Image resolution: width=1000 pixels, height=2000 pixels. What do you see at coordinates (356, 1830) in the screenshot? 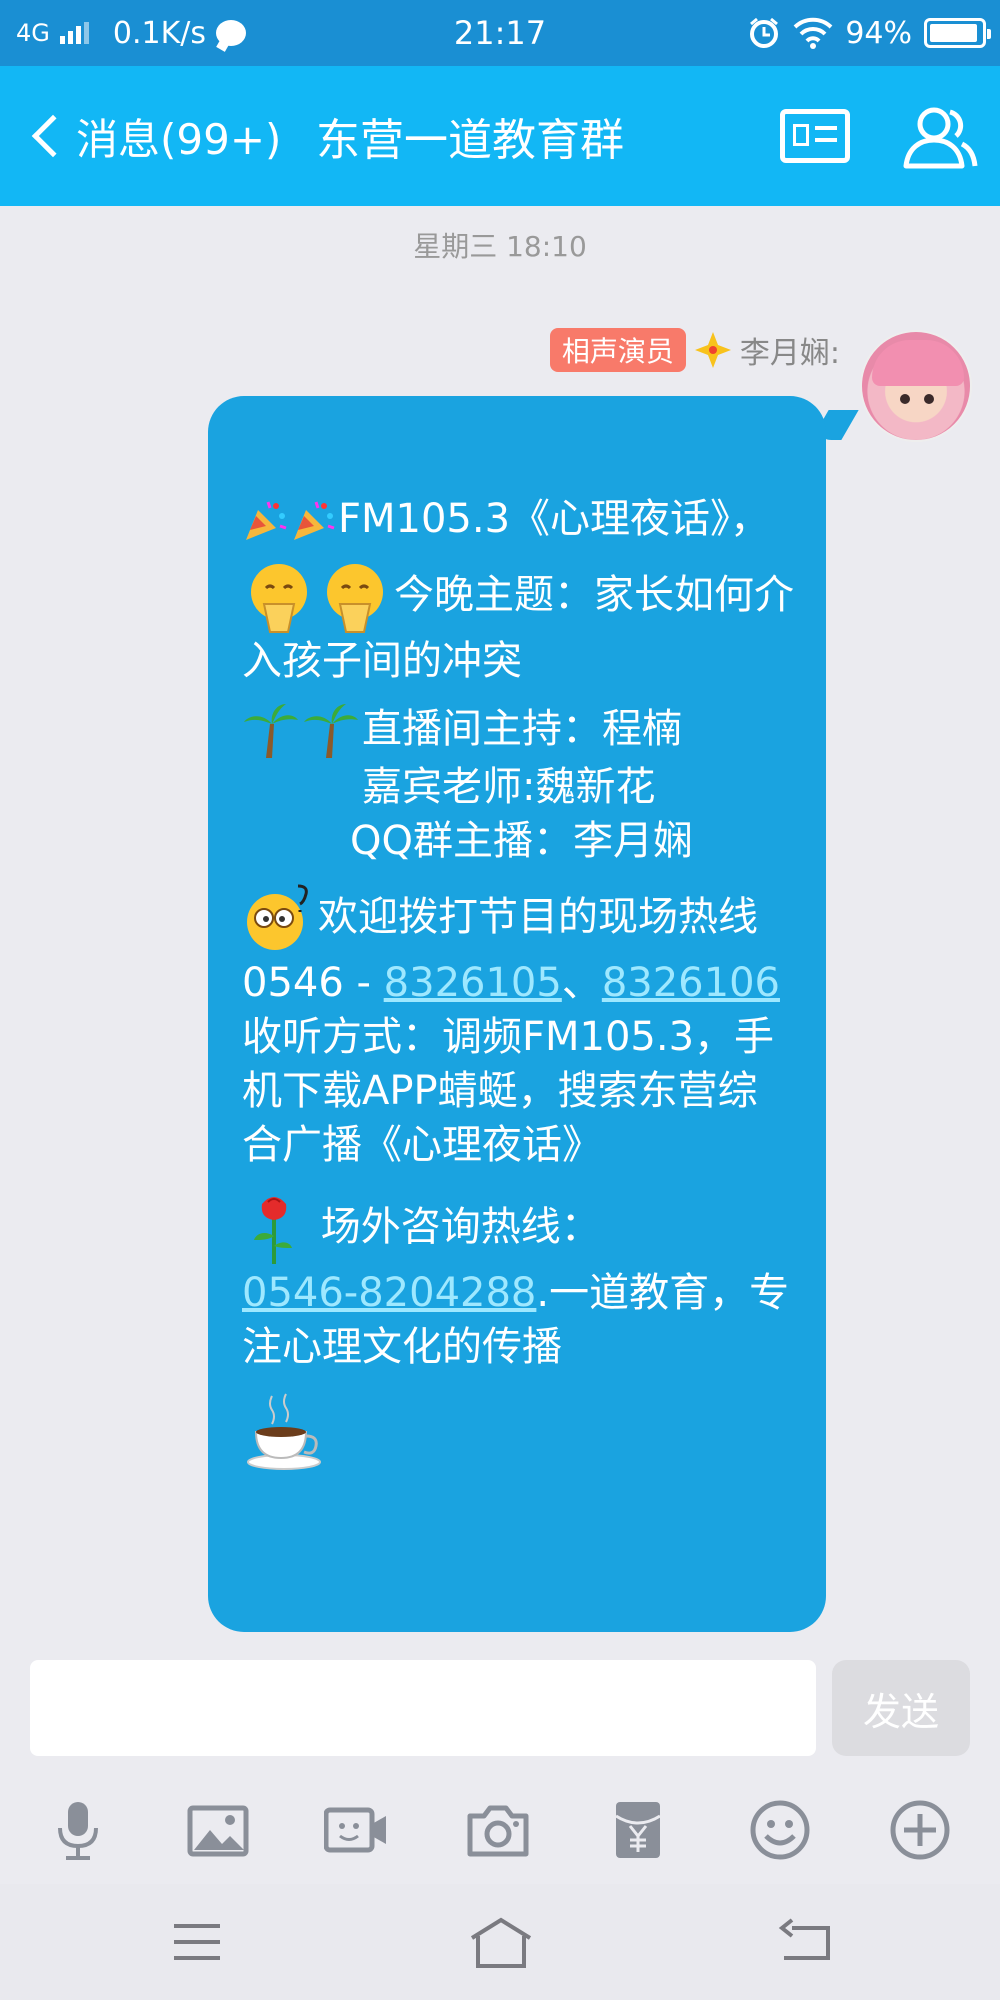
I see `video-call-icon` at bounding box center [356, 1830].